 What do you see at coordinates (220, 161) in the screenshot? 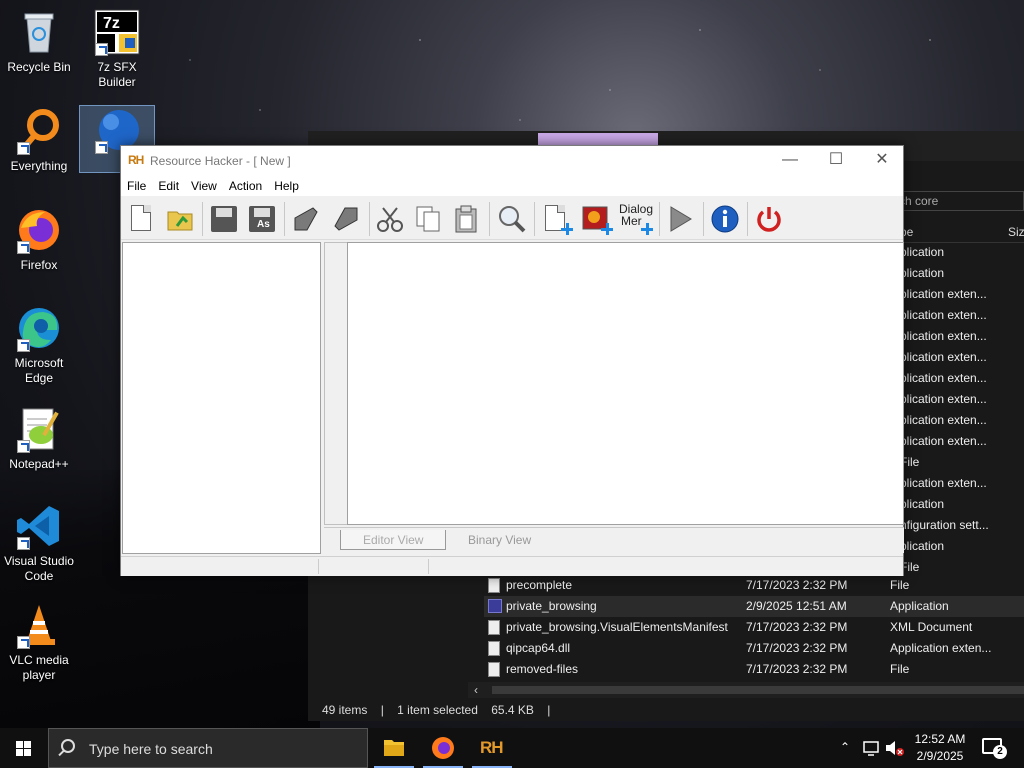
I see `window-title: Resource Hacker - [ New ]` at bounding box center [220, 161].